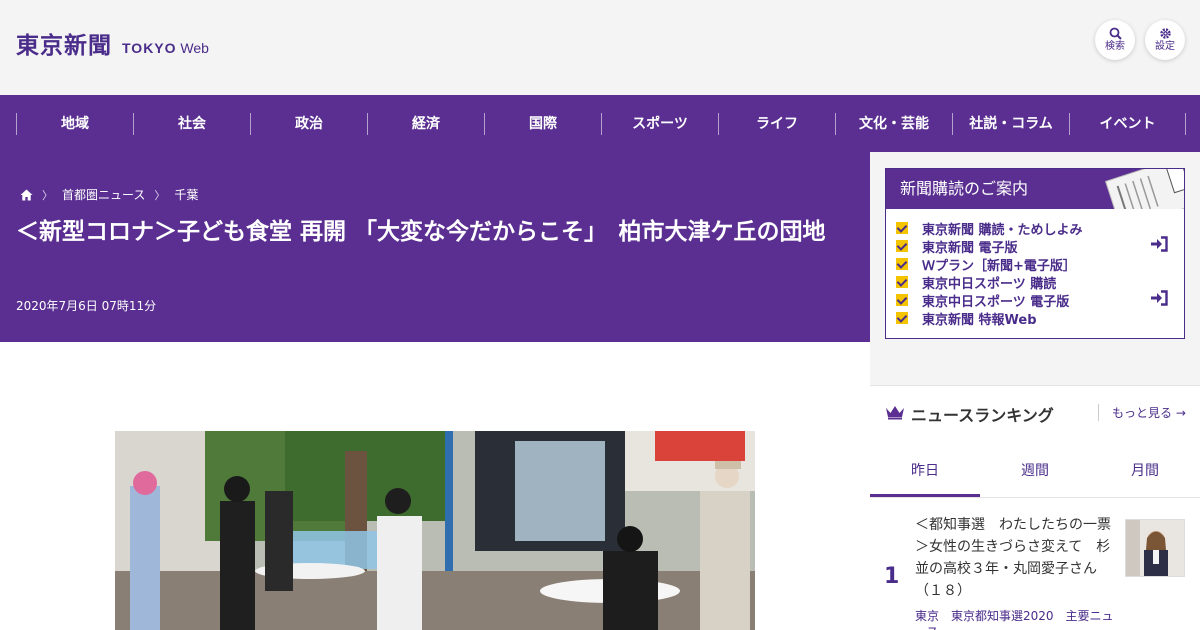 This screenshot has width=1200, height=630. What do you see at coordinates (194, 48) in the screenshot?
I see `logo-web: Web` at bounding box center [194, 48].